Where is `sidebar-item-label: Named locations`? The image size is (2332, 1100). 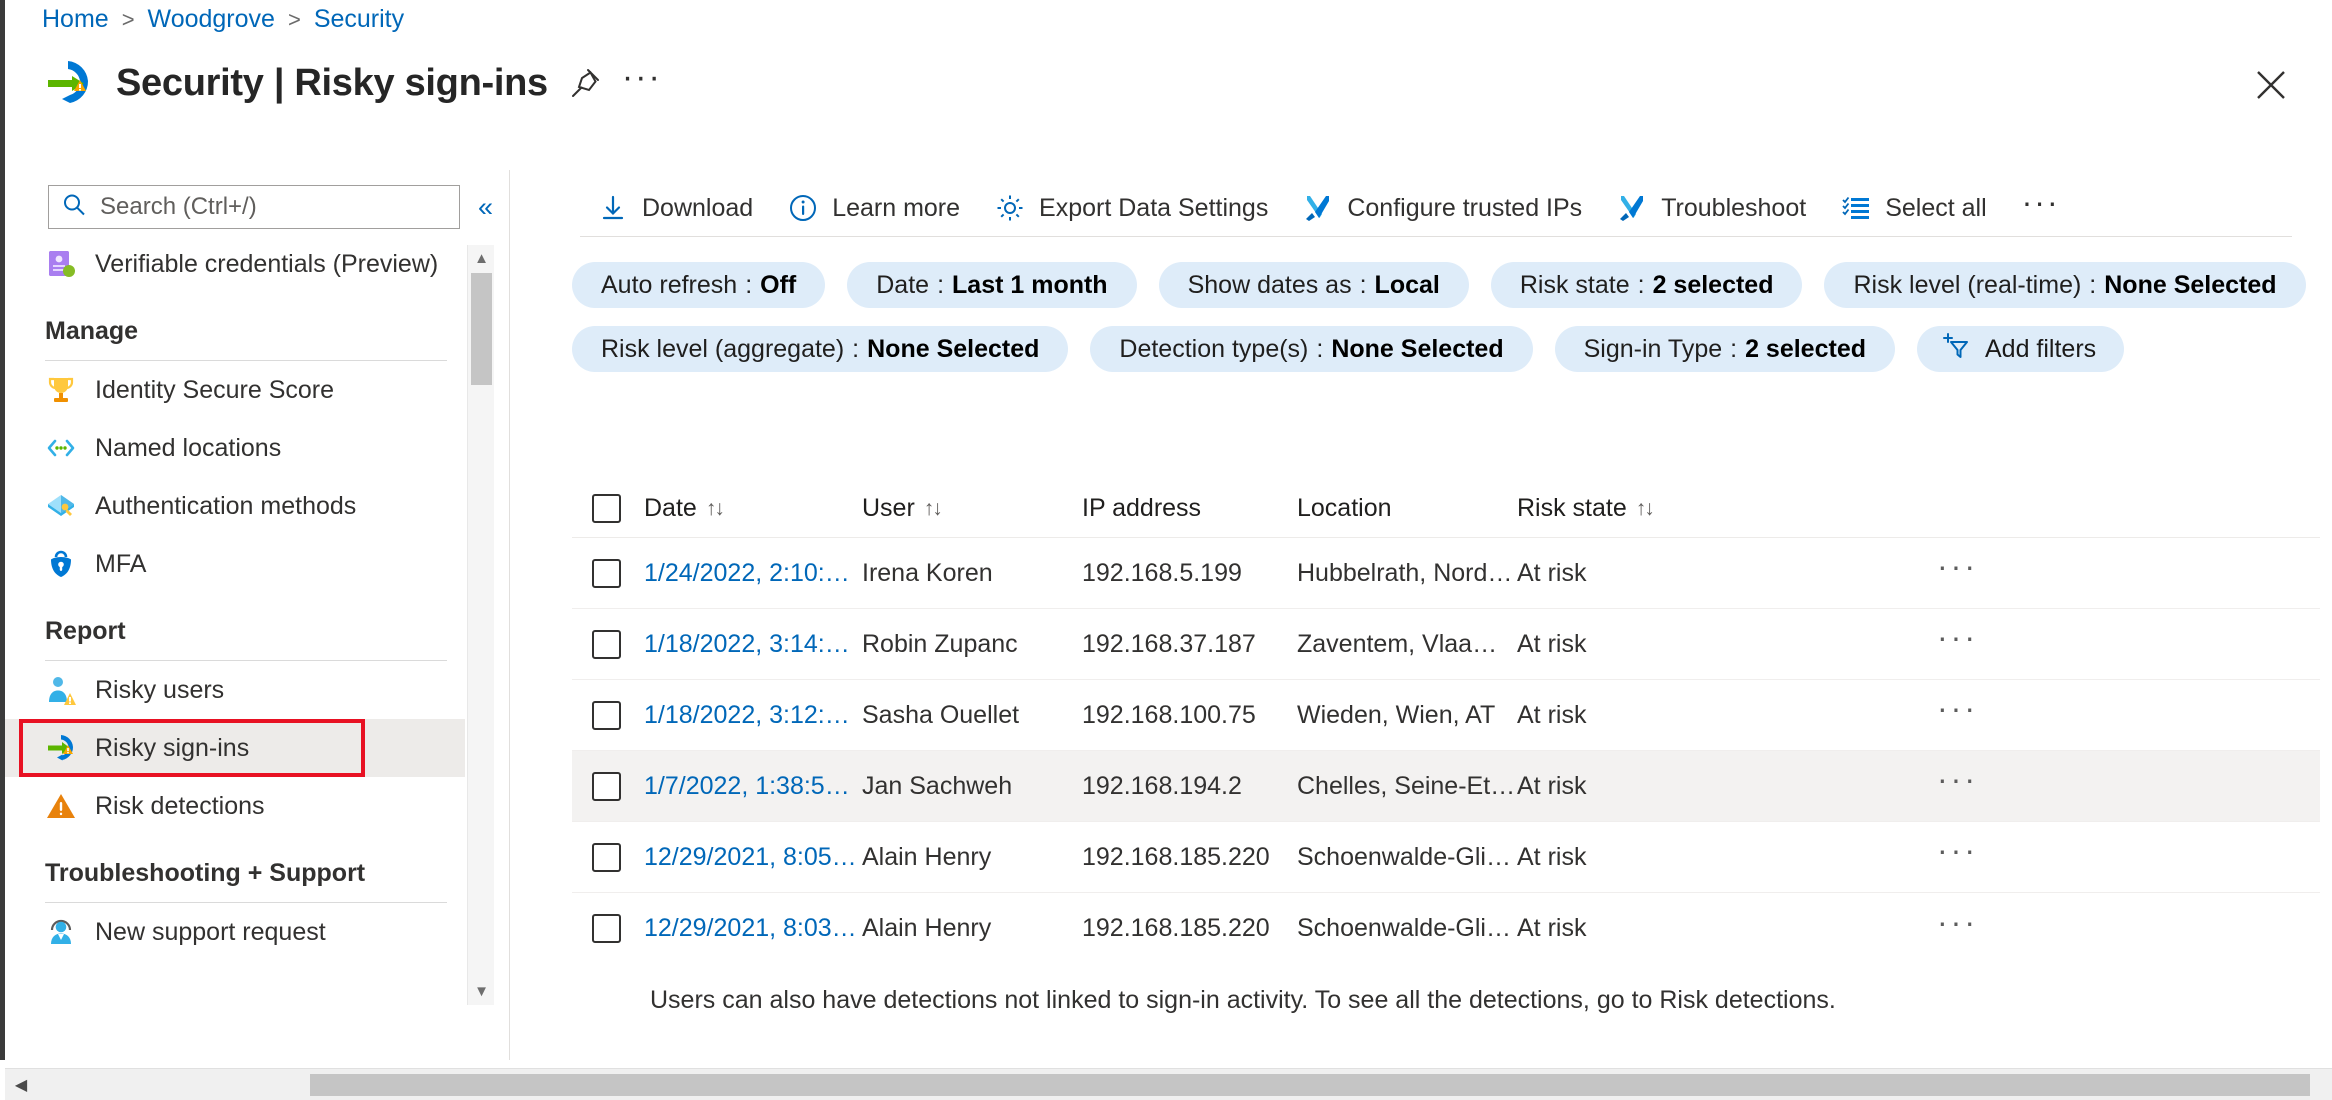
sidebar-item-label: Named locations is located at coordinates (188, 447).